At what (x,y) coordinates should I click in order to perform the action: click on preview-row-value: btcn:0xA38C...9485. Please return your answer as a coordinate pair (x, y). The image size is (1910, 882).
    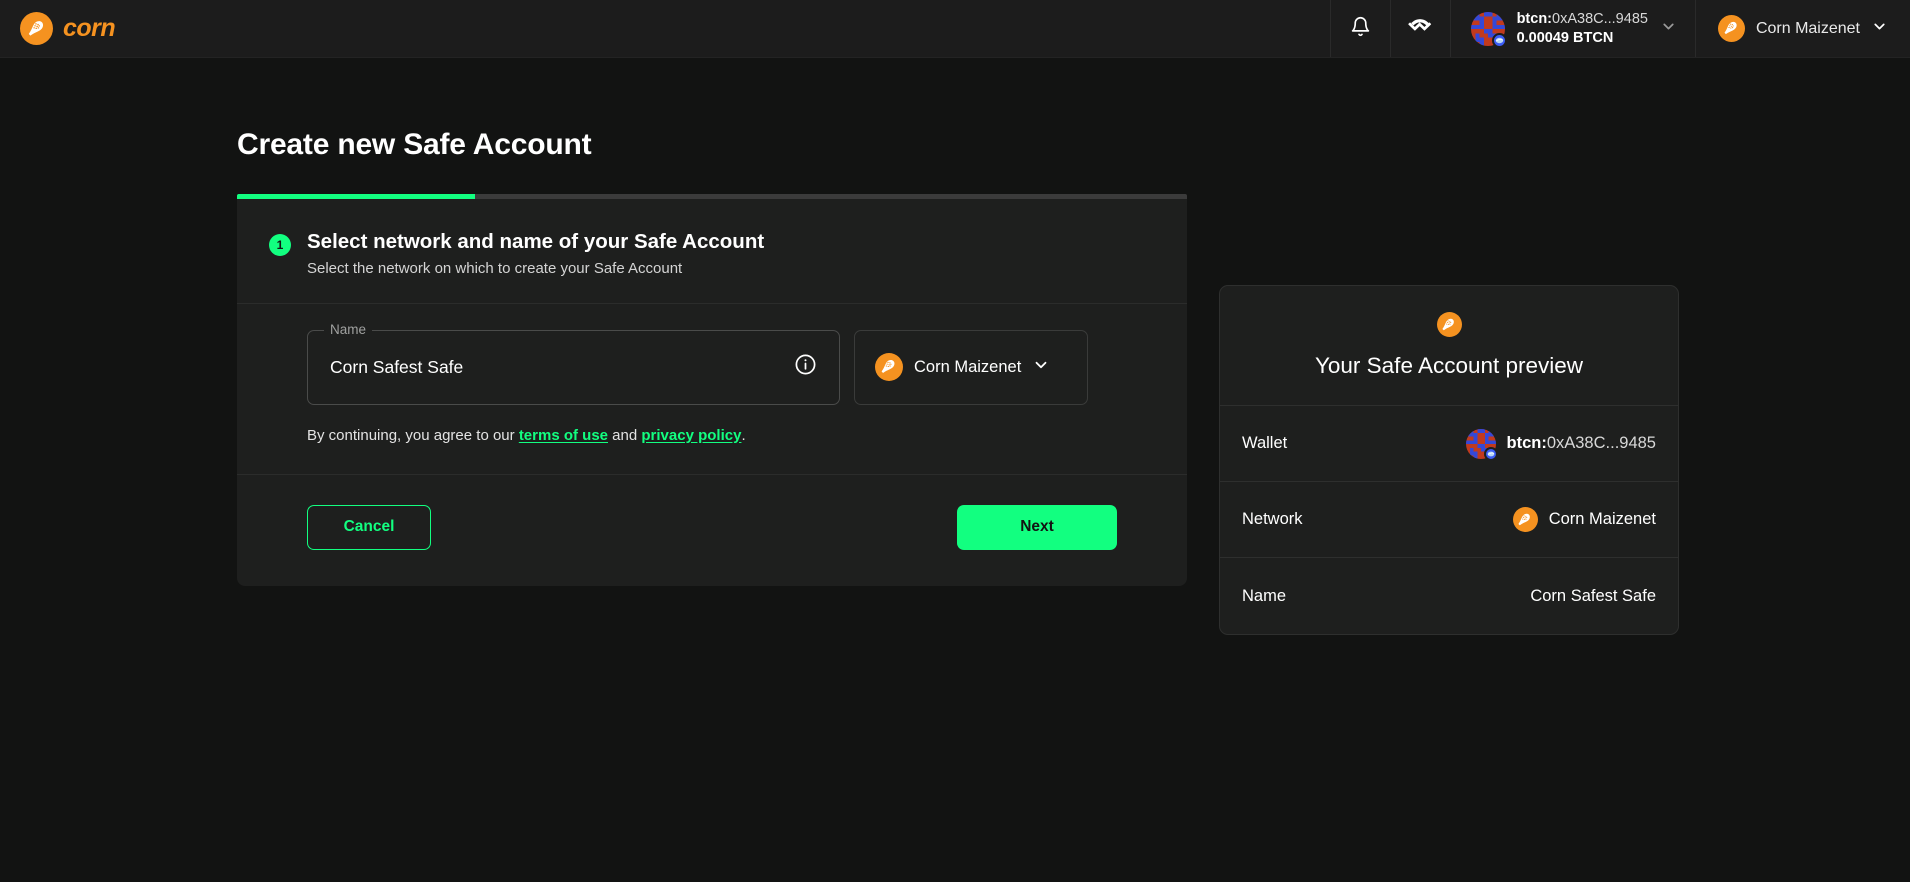
    Looking at the image, I should click on (1561, 444).